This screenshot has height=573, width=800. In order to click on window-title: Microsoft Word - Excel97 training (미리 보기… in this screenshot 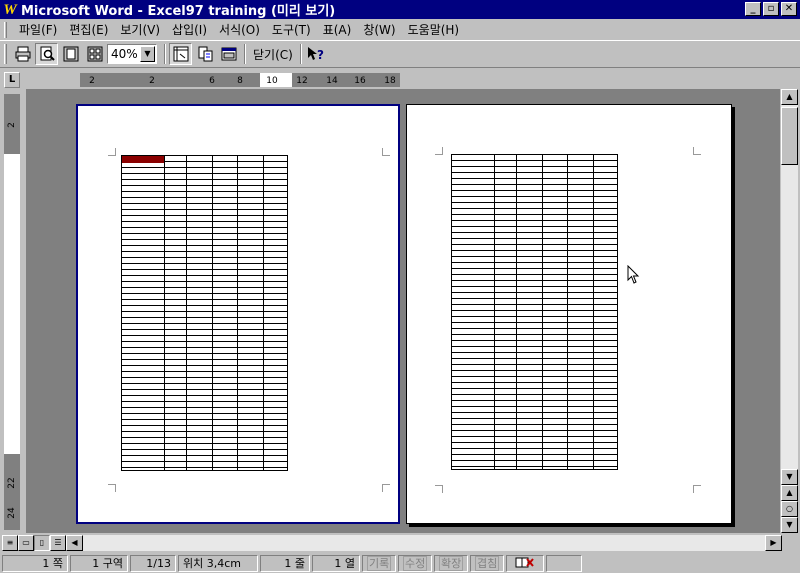, I will do `click(178, 11)`.